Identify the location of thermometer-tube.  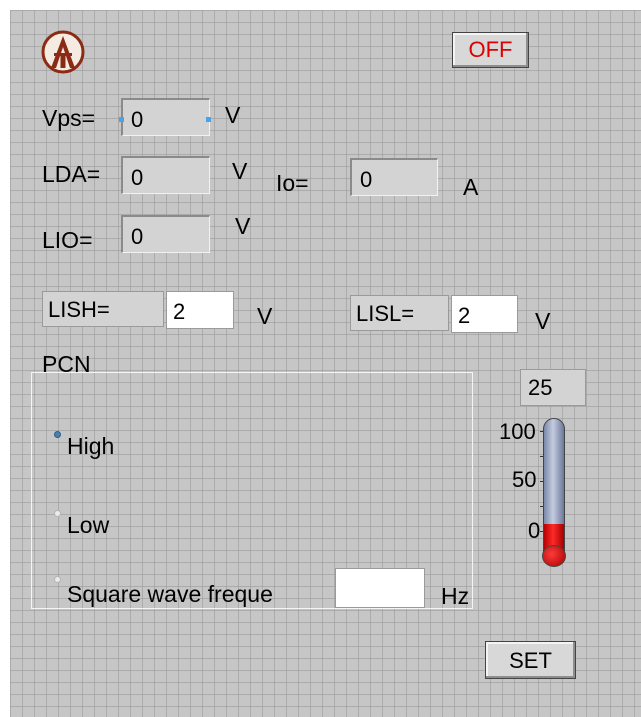
(554, 490).